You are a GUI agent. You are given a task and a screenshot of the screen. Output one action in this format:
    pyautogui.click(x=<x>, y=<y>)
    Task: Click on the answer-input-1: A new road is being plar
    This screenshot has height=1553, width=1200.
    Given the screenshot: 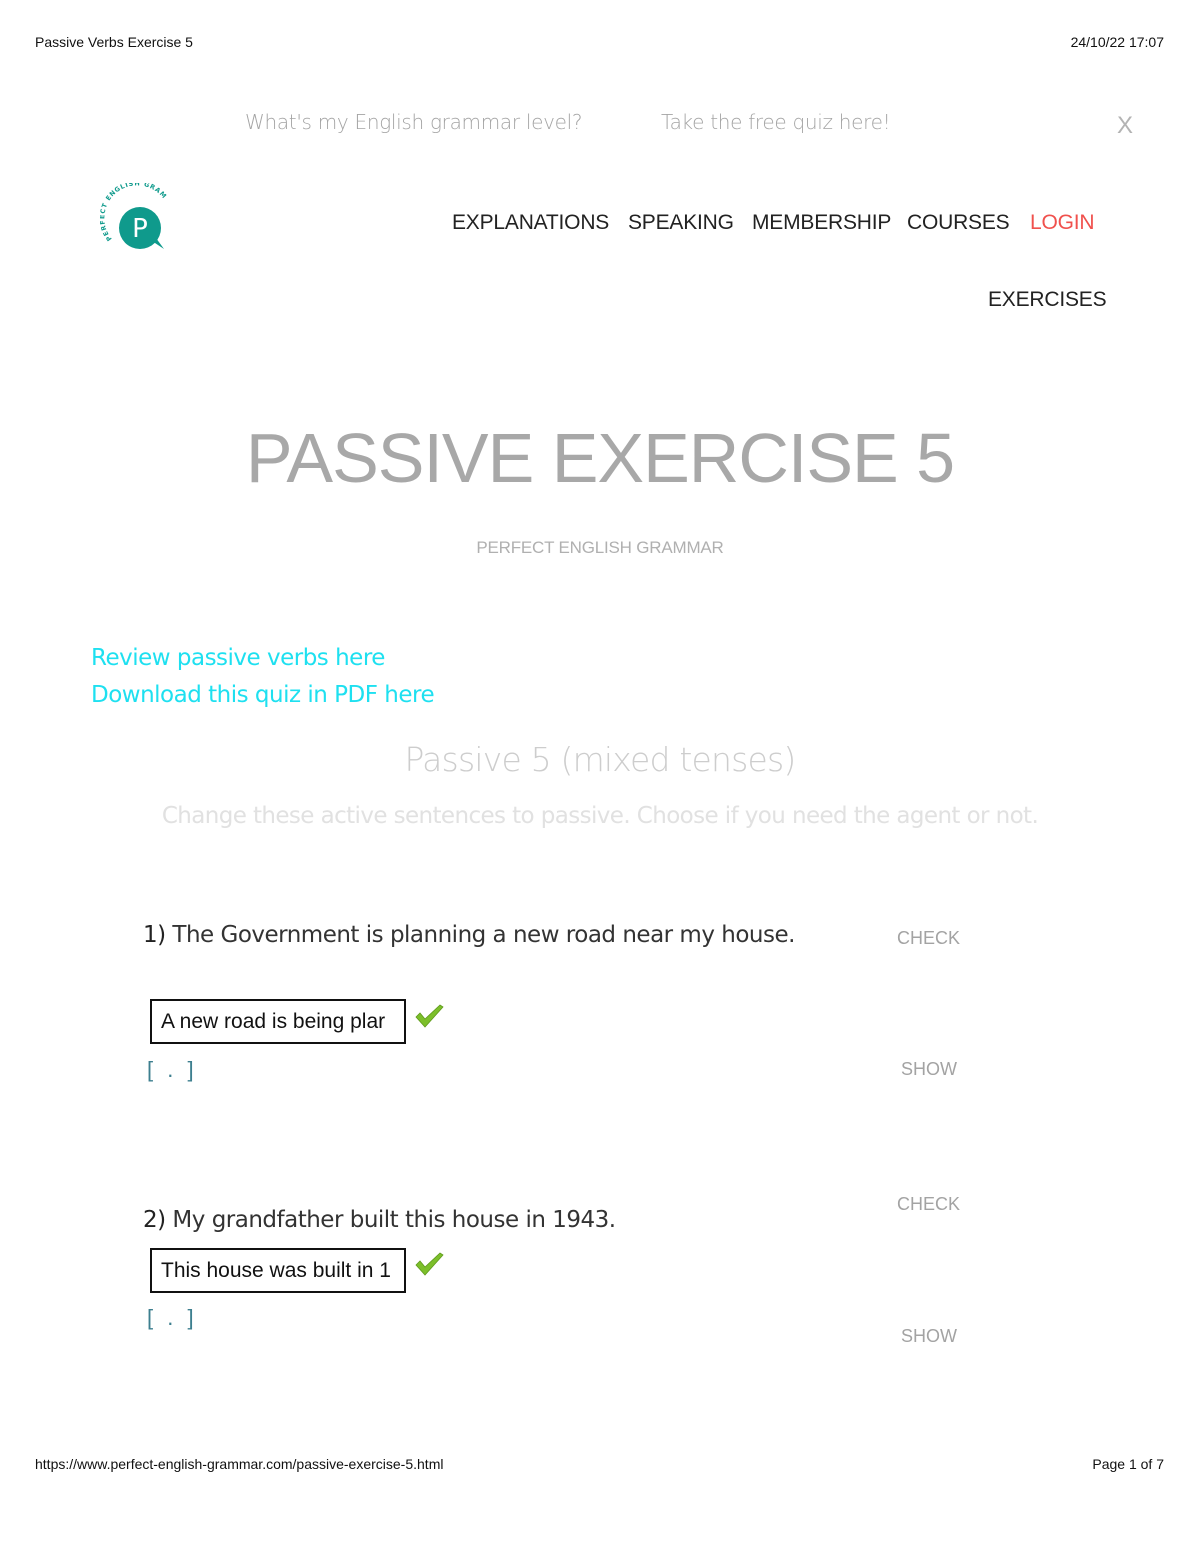 What is the action you would take?
    pyautogui.click(x=278, y=1021)
    